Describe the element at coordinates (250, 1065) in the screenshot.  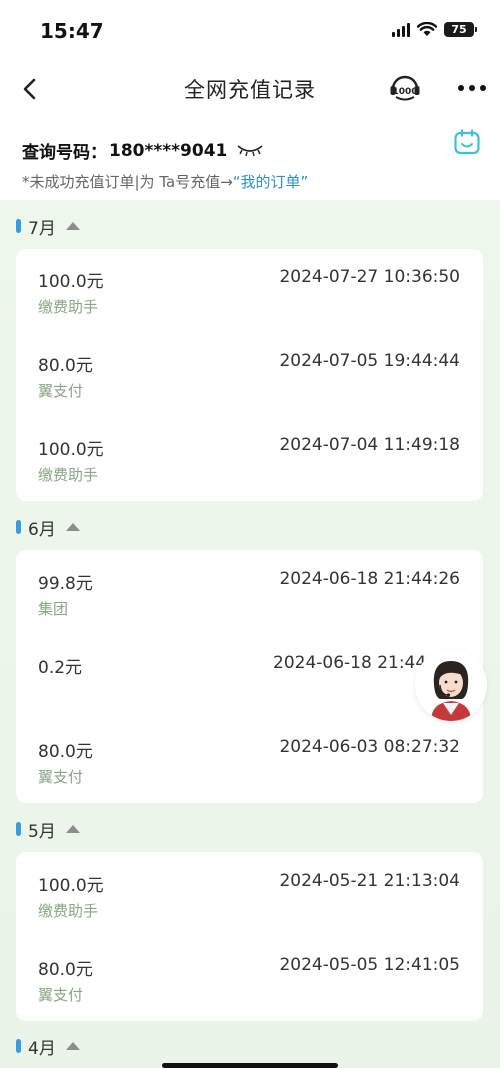
I see `home-indicator` at that location.